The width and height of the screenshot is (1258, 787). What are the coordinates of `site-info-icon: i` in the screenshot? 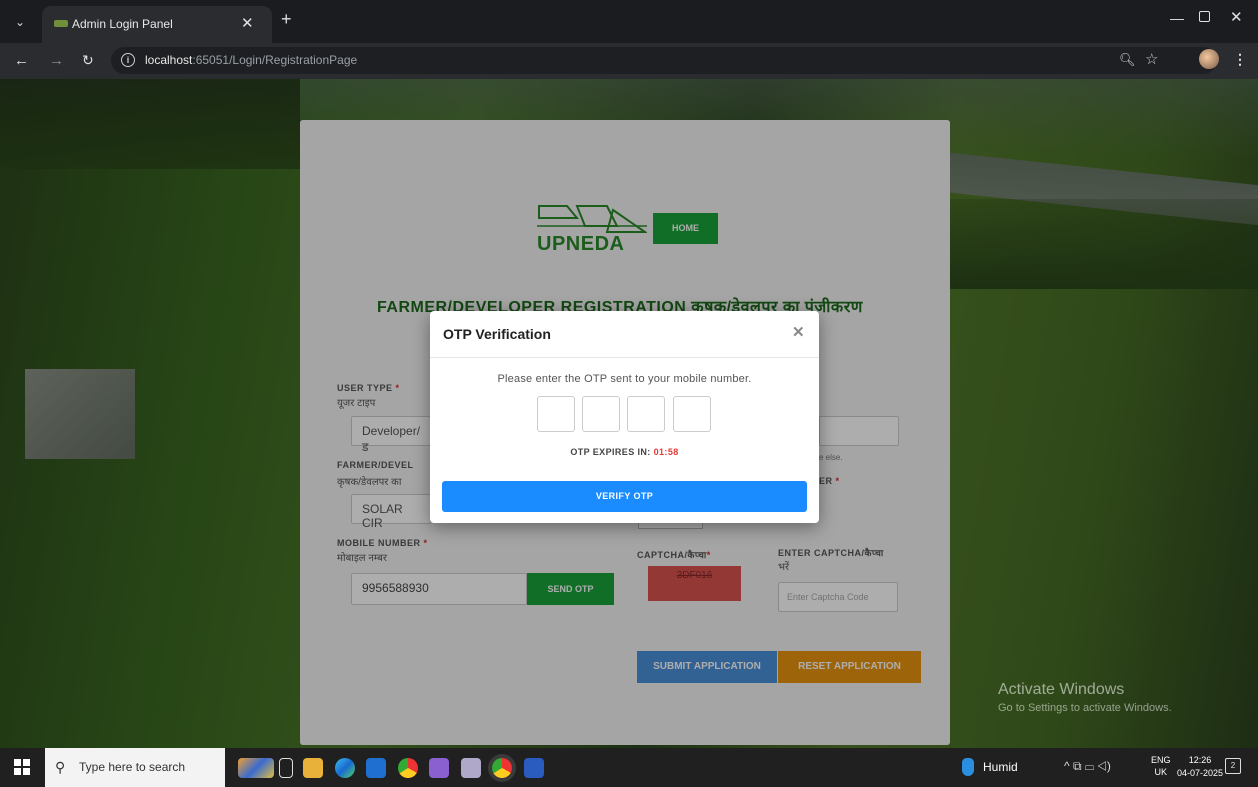 It's located at (128, 60).